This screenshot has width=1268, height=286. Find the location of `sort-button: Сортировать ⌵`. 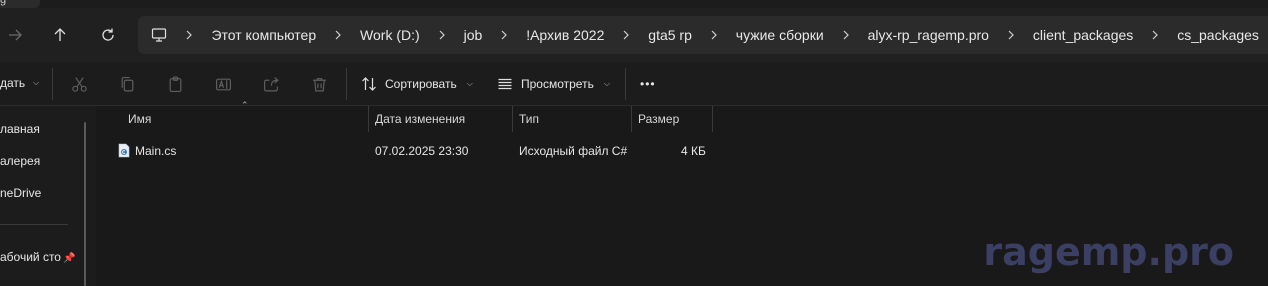

sort-button: Сортировать ⌵ is located at coordinates (417, 84).